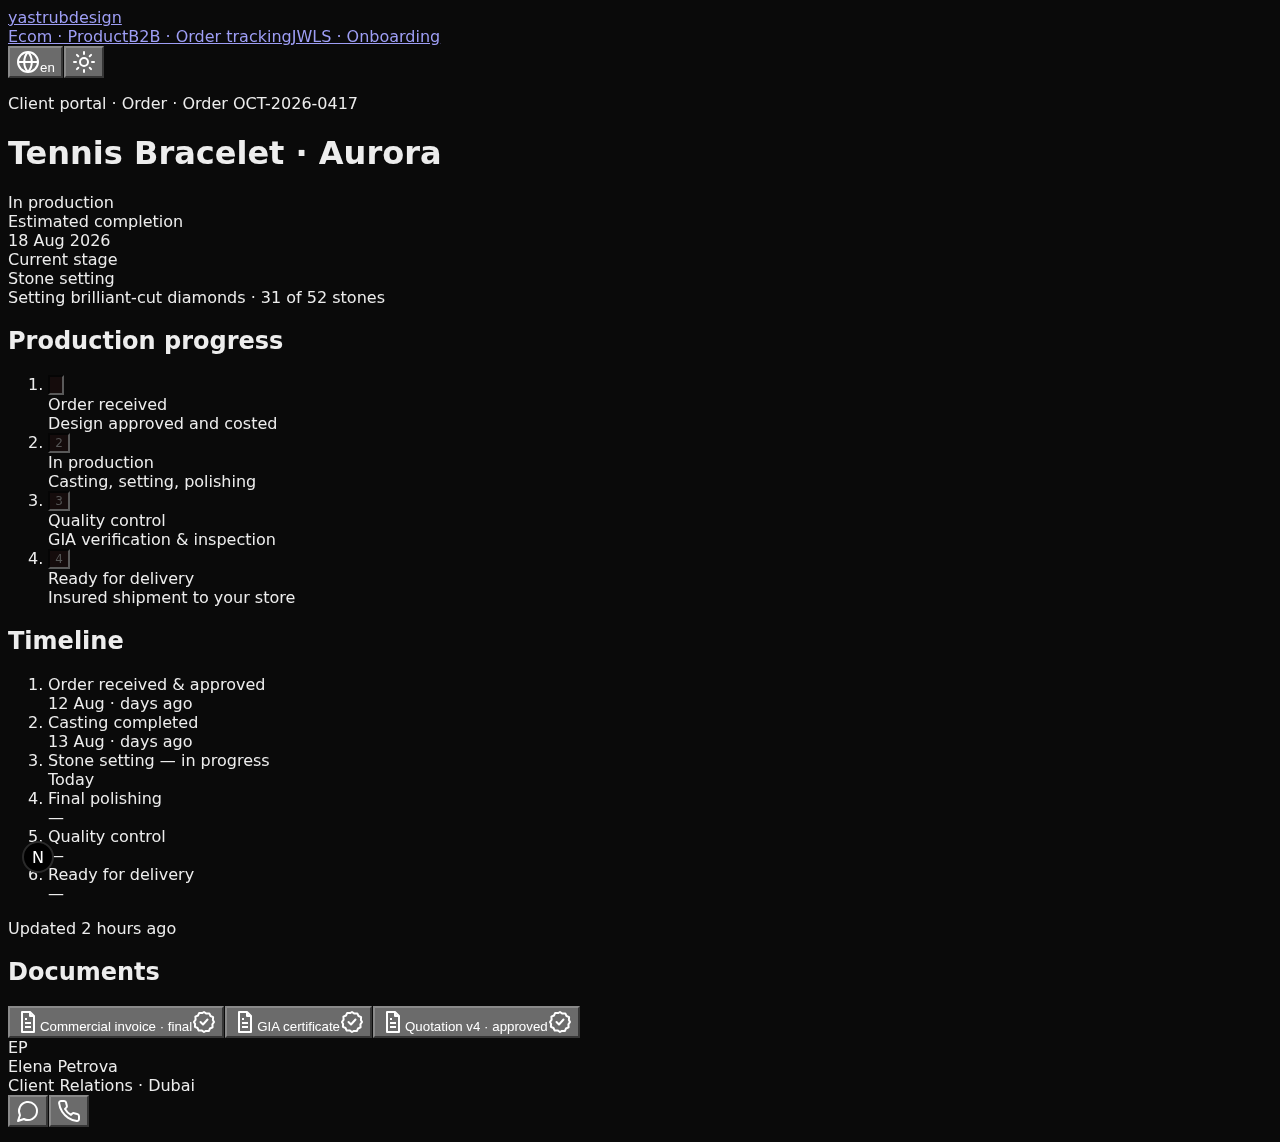 This screenshot has height=1142, width=1280. Describe the element at coordinates (59, 443) in the screenshot. I see `step-indicator: 2` at that location.